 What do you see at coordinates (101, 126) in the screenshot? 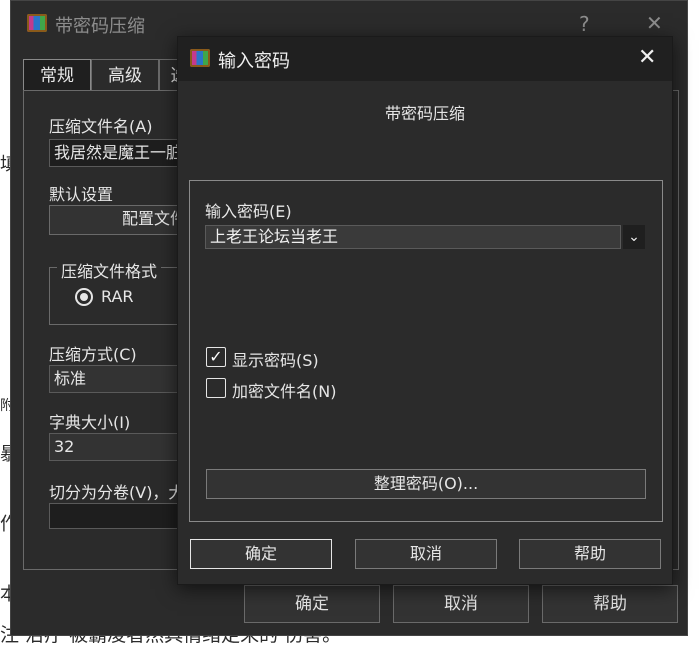
I see `archive-name-label: 压缩文件名(A)` at bounding box center [101, 126].